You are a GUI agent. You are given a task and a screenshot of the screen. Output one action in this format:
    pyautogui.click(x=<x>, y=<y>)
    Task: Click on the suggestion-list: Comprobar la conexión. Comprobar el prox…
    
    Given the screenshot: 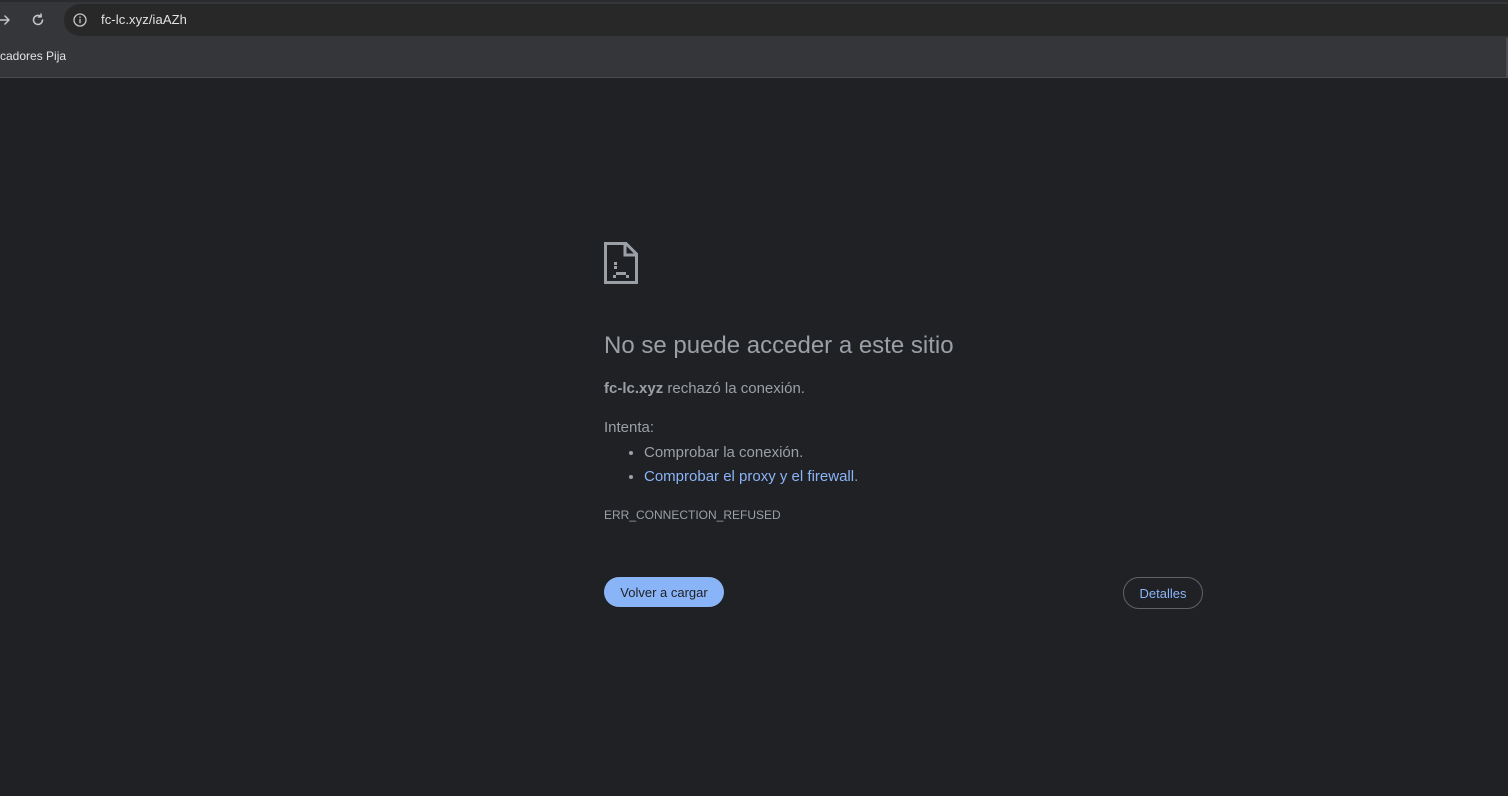 What is the action you would take?
    pyautogui.click(x=731, y=465)
    